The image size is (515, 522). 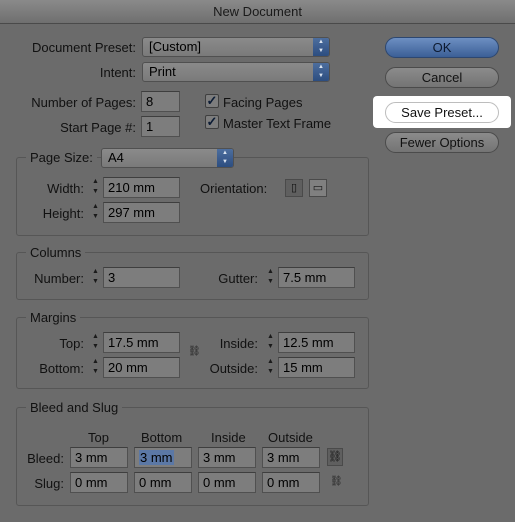 What do you see at coordinates (99, 482) in the screenshot?
I see `slug-top-field: 0 mm` at bounding box center [99, 482].